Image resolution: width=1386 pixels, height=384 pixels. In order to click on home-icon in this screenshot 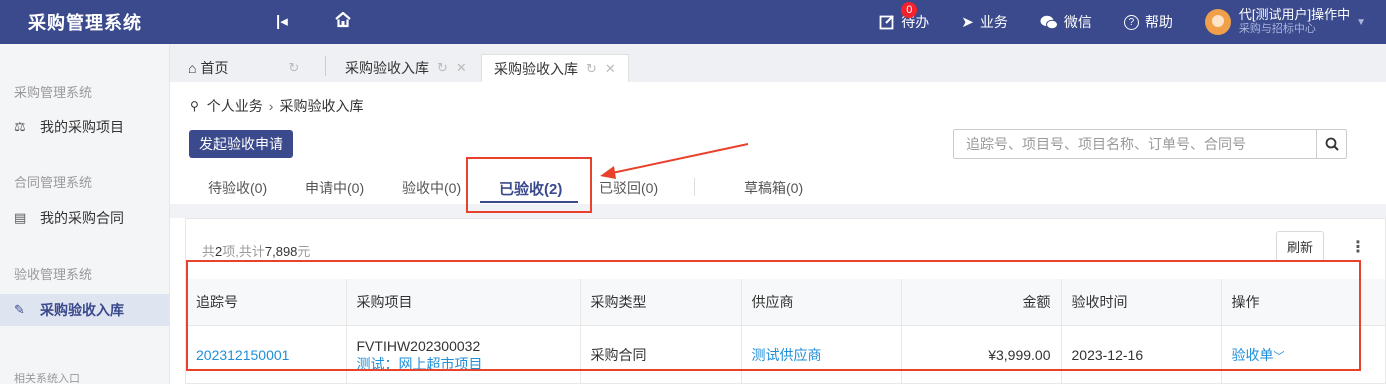, I will do `click(343, 20)`.